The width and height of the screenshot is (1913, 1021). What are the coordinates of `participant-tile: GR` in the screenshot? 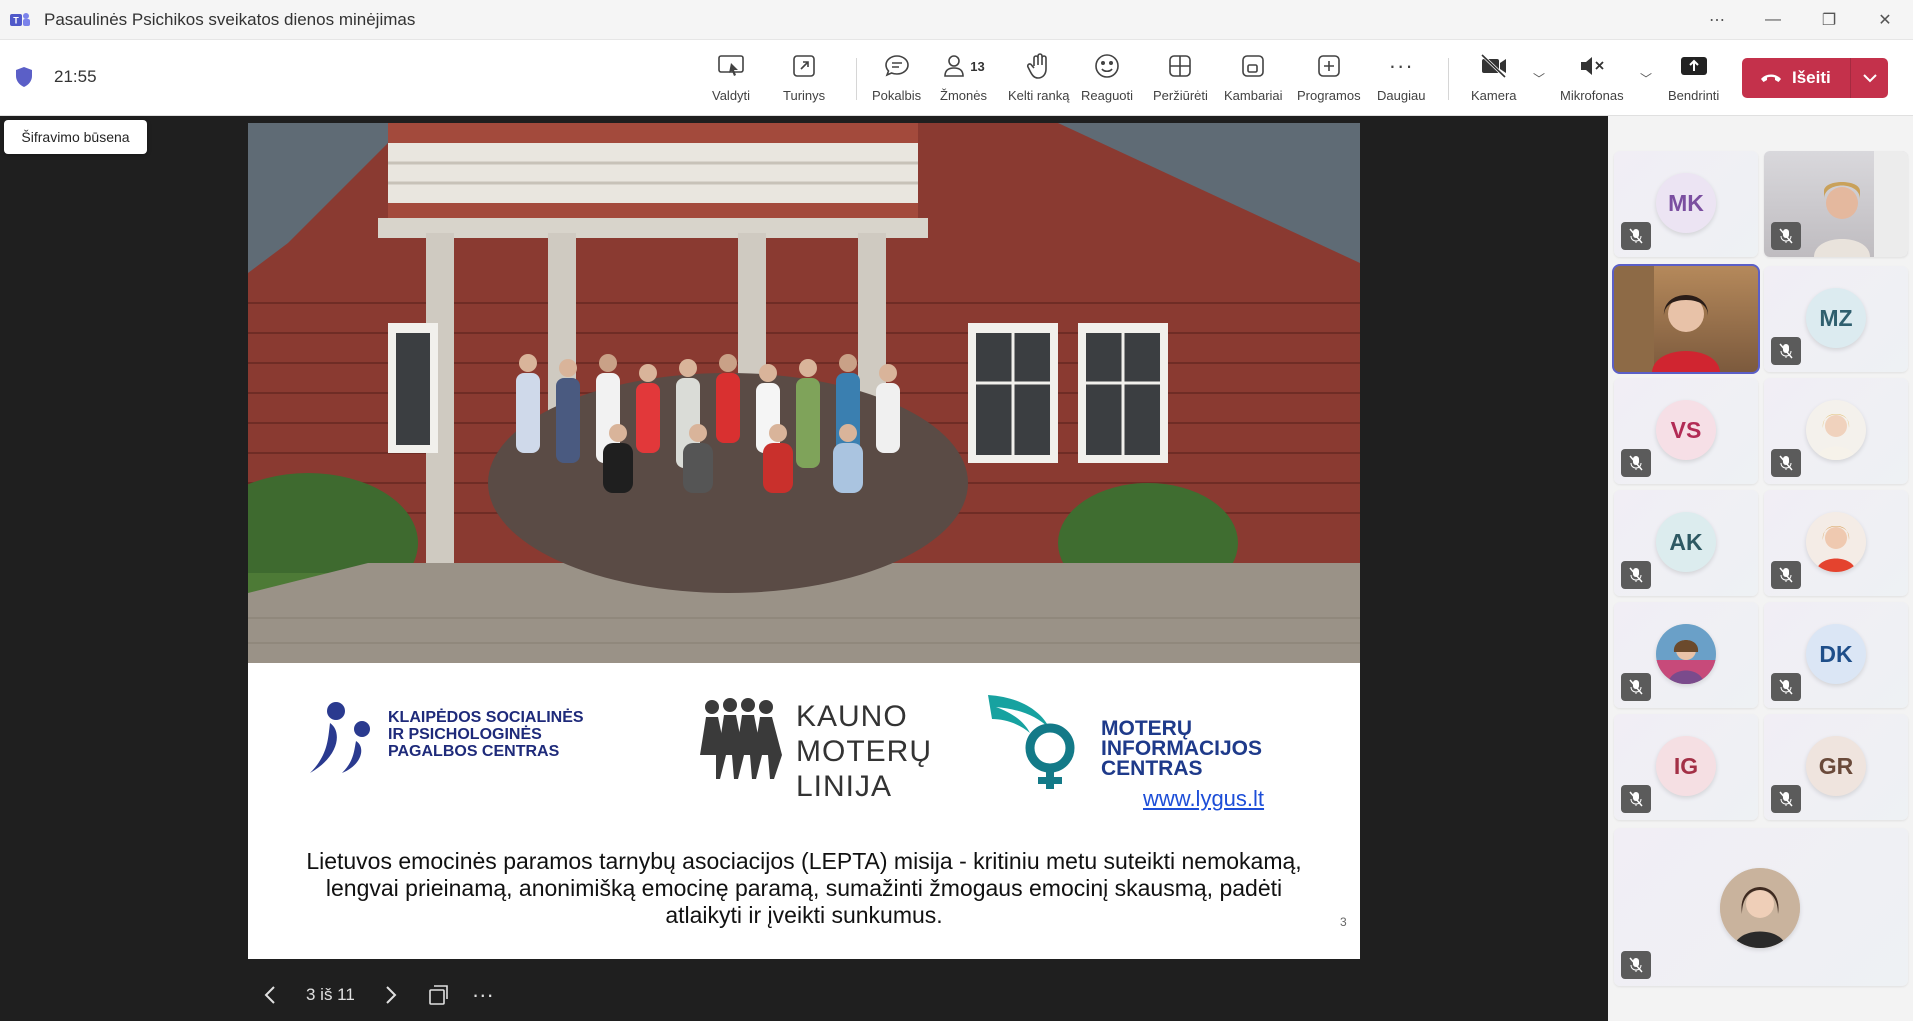 It's located at (1836, 767).